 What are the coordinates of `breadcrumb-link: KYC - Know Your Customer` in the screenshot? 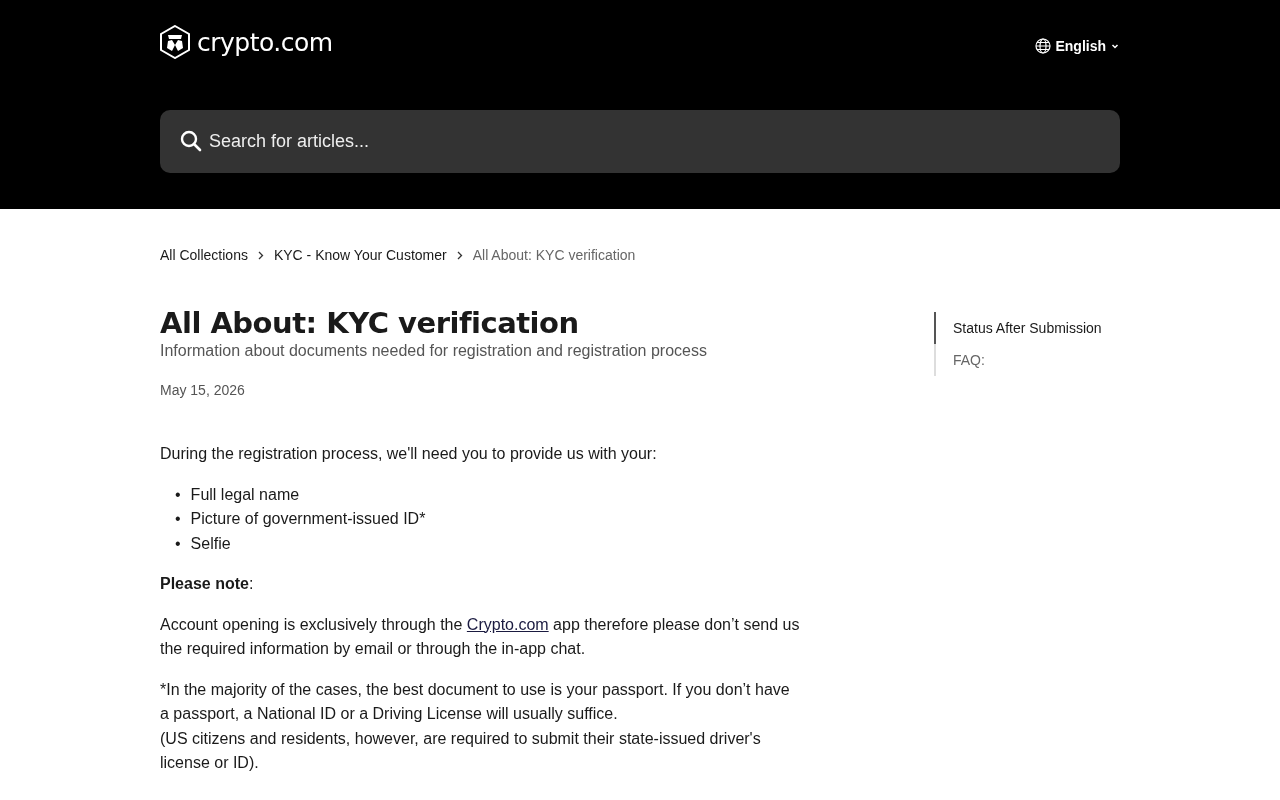 It's located at (360, 255).